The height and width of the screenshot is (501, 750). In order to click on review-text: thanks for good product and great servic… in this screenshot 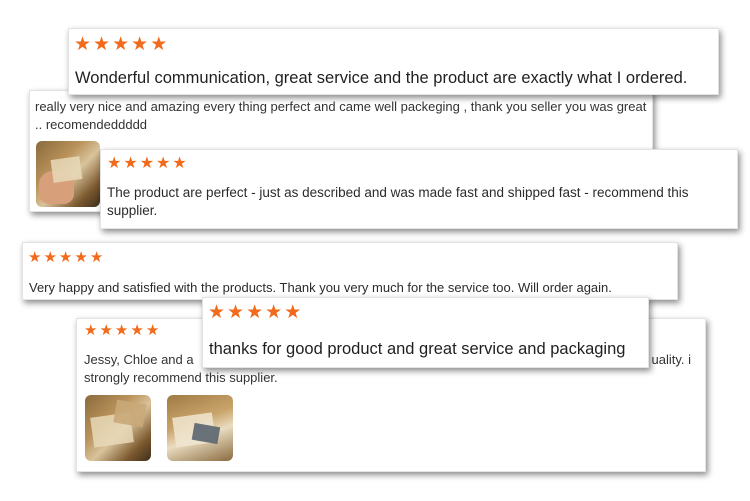, I will do `click(417, 349)`.